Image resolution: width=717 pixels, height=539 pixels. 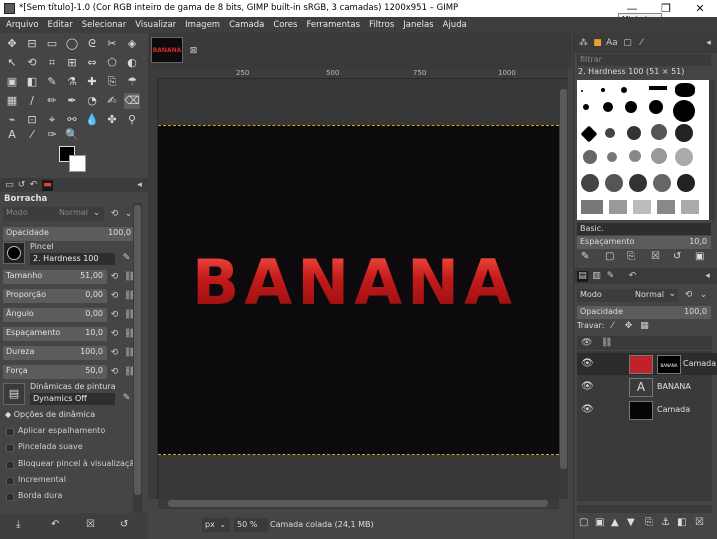 I want to click on ruler-corner, so click(x=153, y=74).